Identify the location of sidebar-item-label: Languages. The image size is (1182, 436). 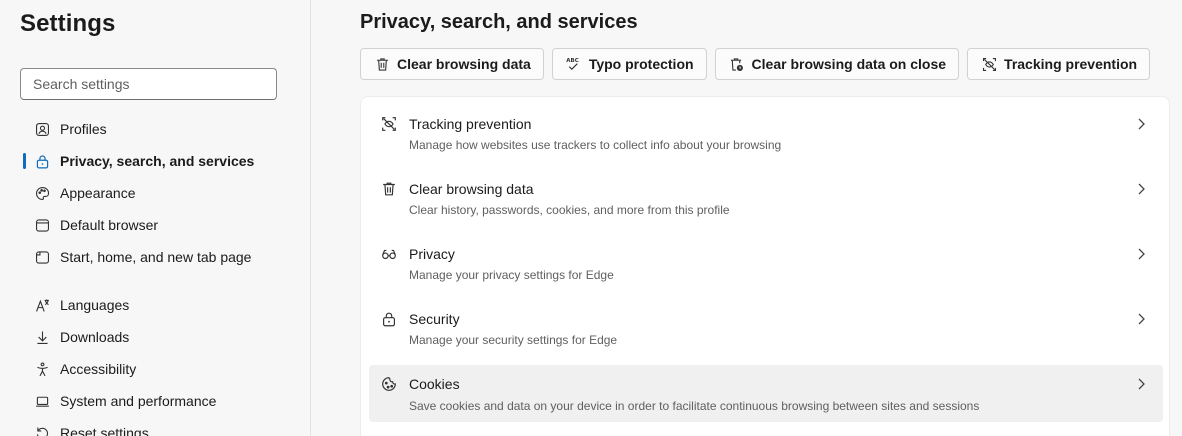
(95, 305).